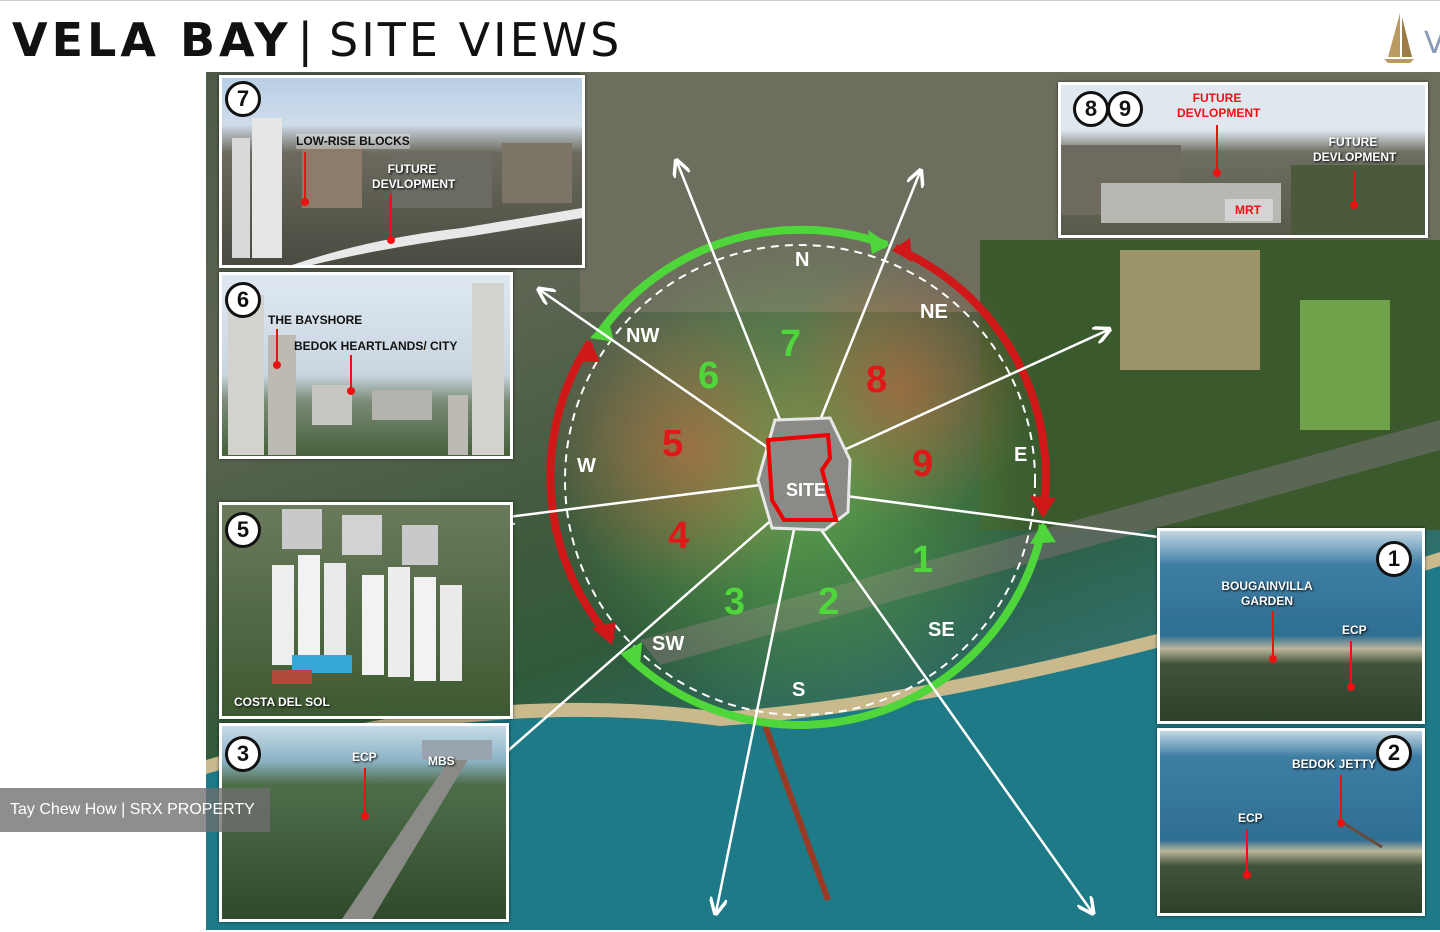 This screenshot has height=932, width=1440. Describe the element at coordinates (720, 36) in the screenshot. I see `header: VELA BAY | SITE VIEWS V` at that location.